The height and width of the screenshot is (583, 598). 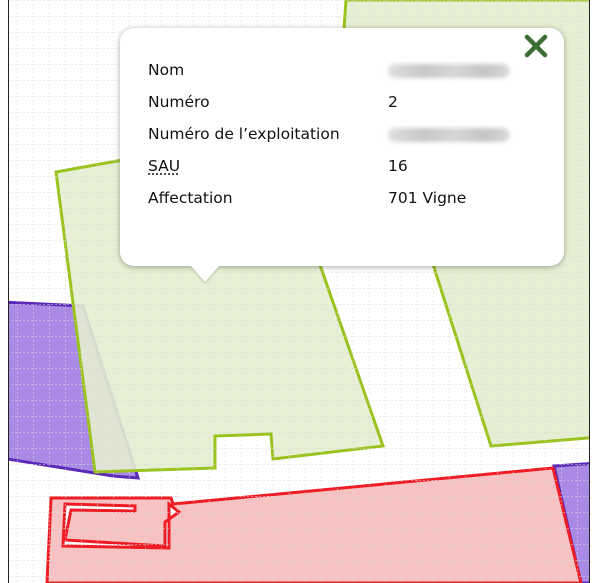 I want to click on attribute-row: Nom, so click(x=329, y=70).